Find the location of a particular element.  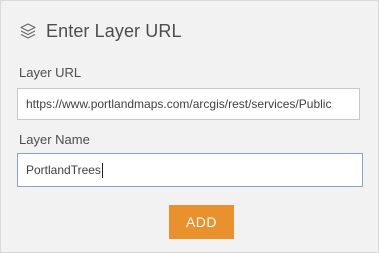

panel-header: Enter Layer URL is located at coordinates (100, 31).